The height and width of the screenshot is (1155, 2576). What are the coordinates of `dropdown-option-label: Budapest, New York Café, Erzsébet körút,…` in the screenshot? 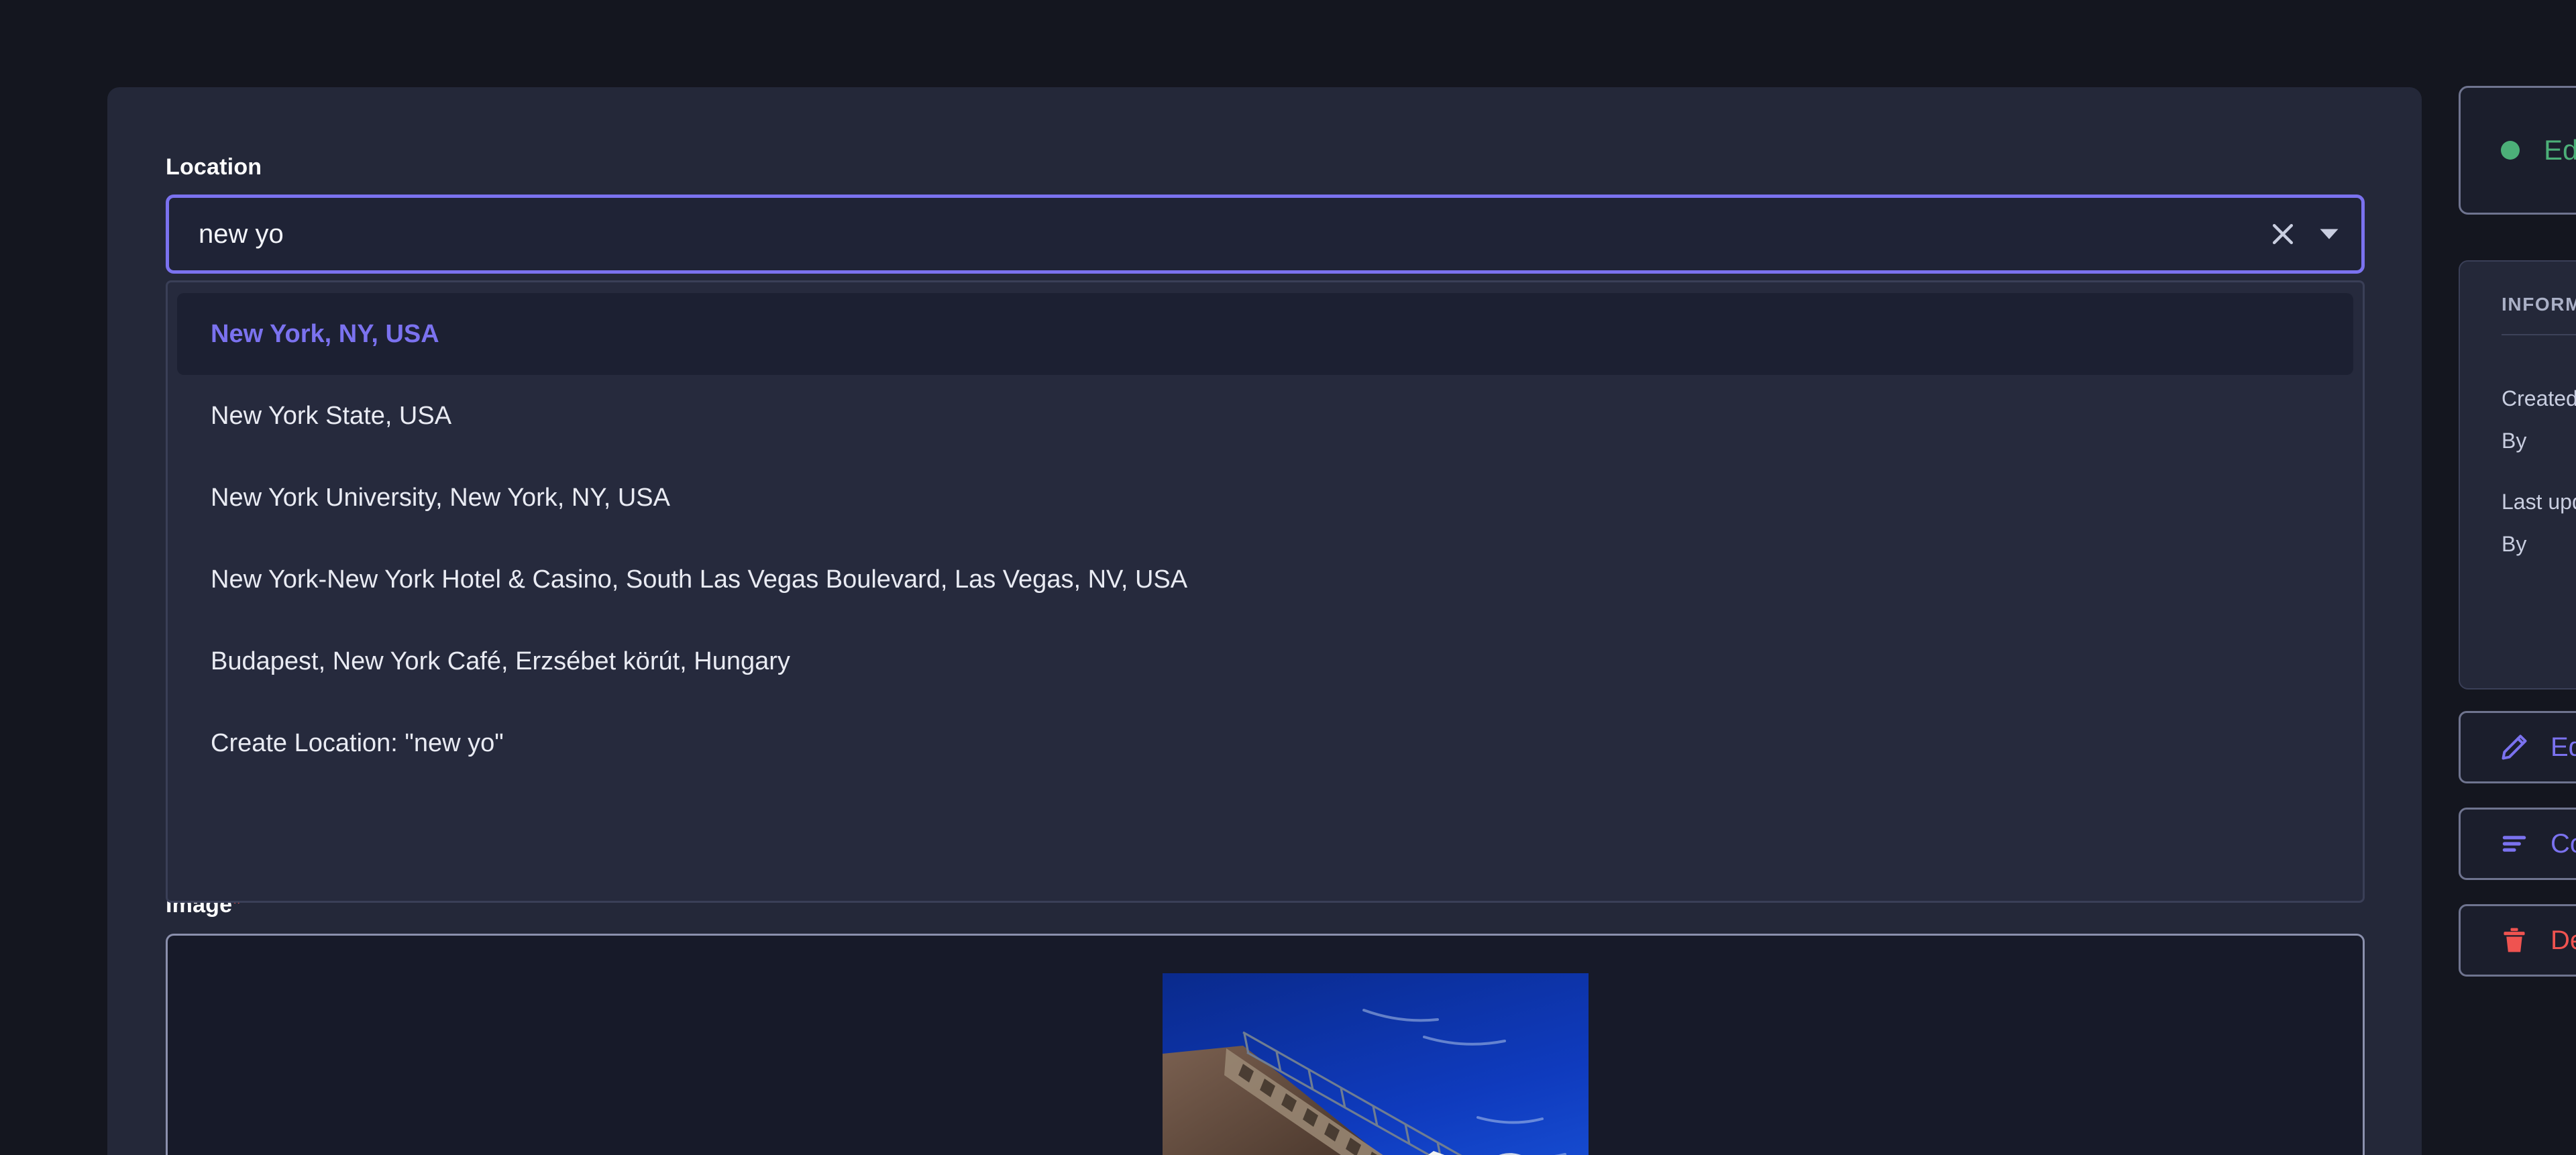 It's located at (500, 661).